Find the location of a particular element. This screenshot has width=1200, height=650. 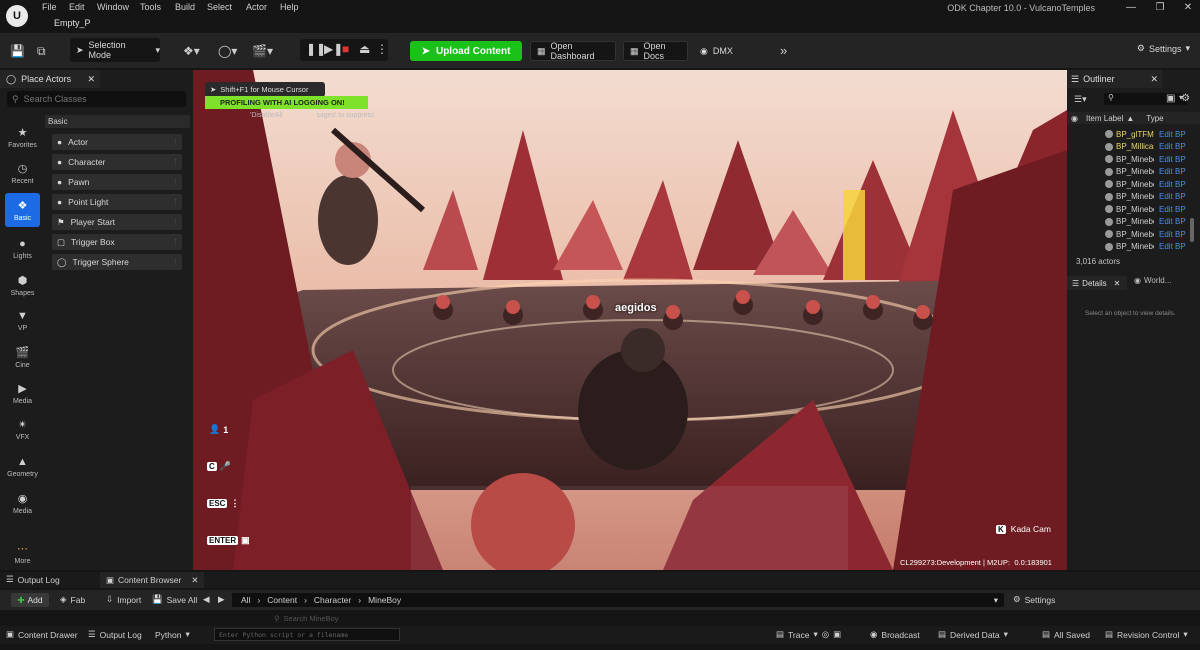

category-cine: 🎬 Cine is located at coordinates (22, 357).